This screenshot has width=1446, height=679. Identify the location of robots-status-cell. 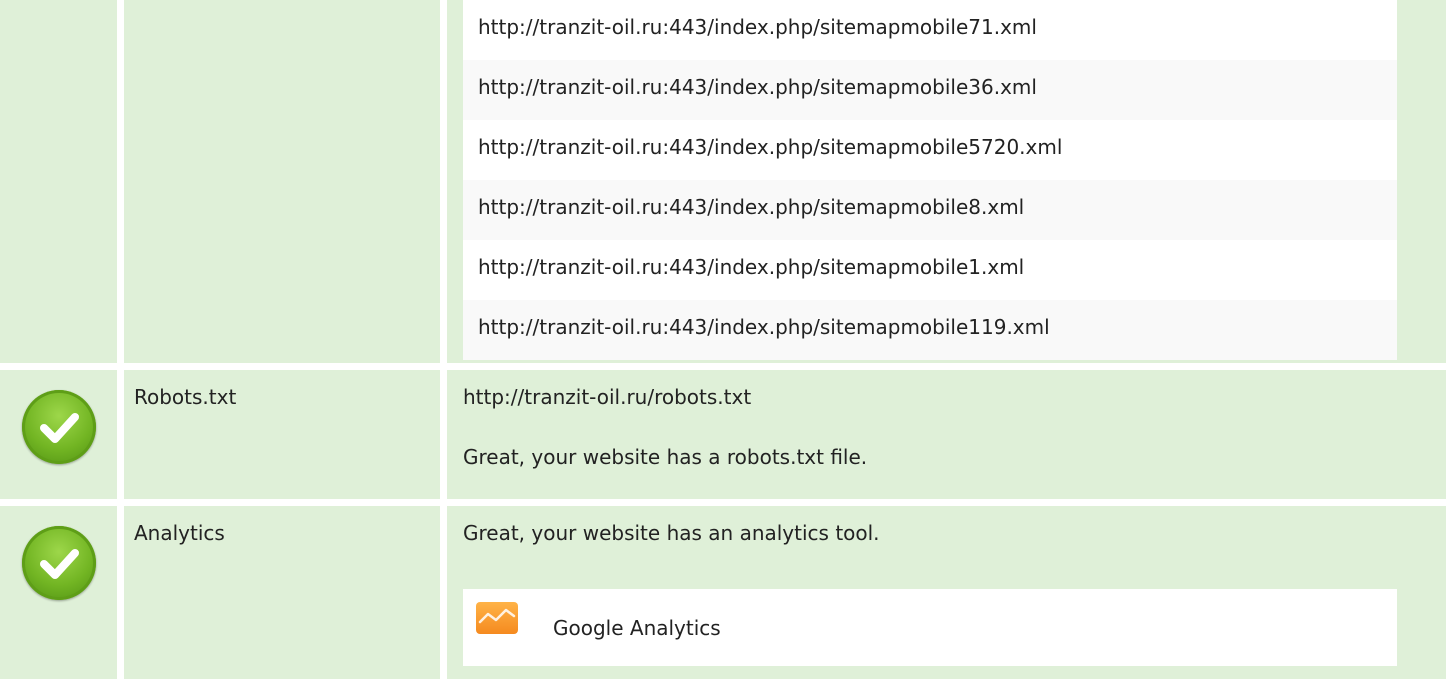
(58, 434).